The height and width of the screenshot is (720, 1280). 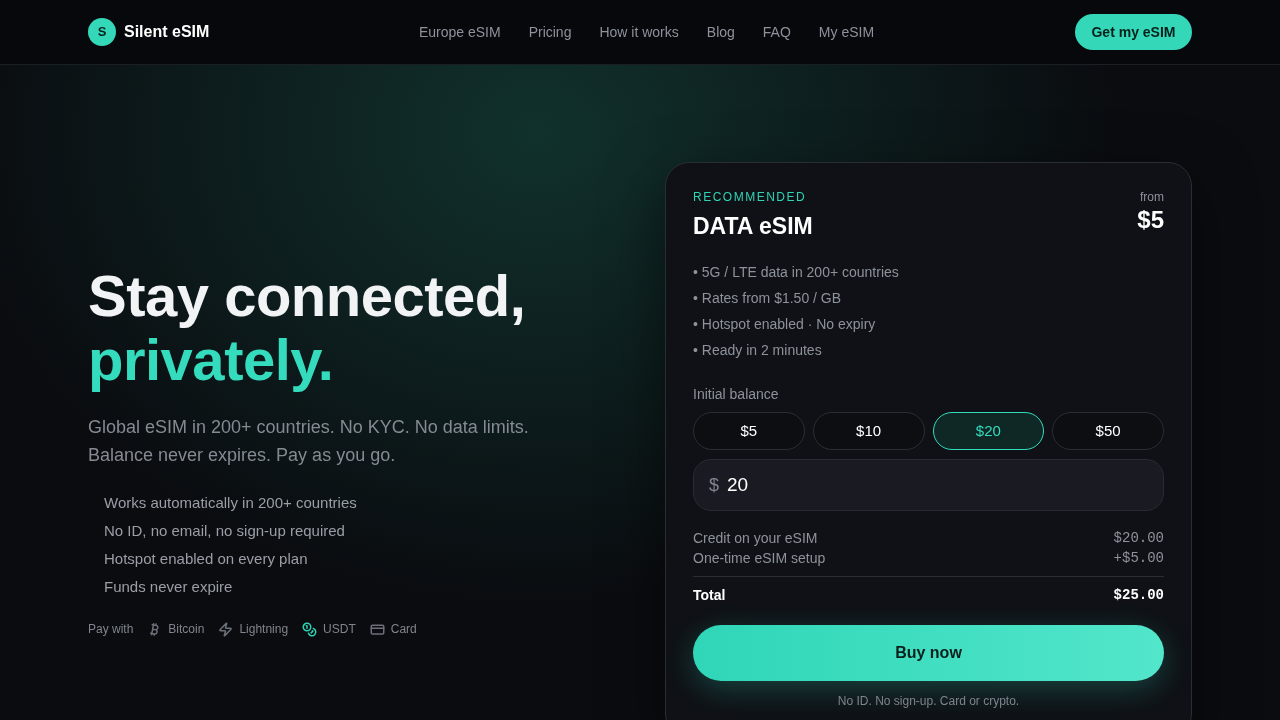 I want to click on amount-option: $5, so click(x=749, y=431).